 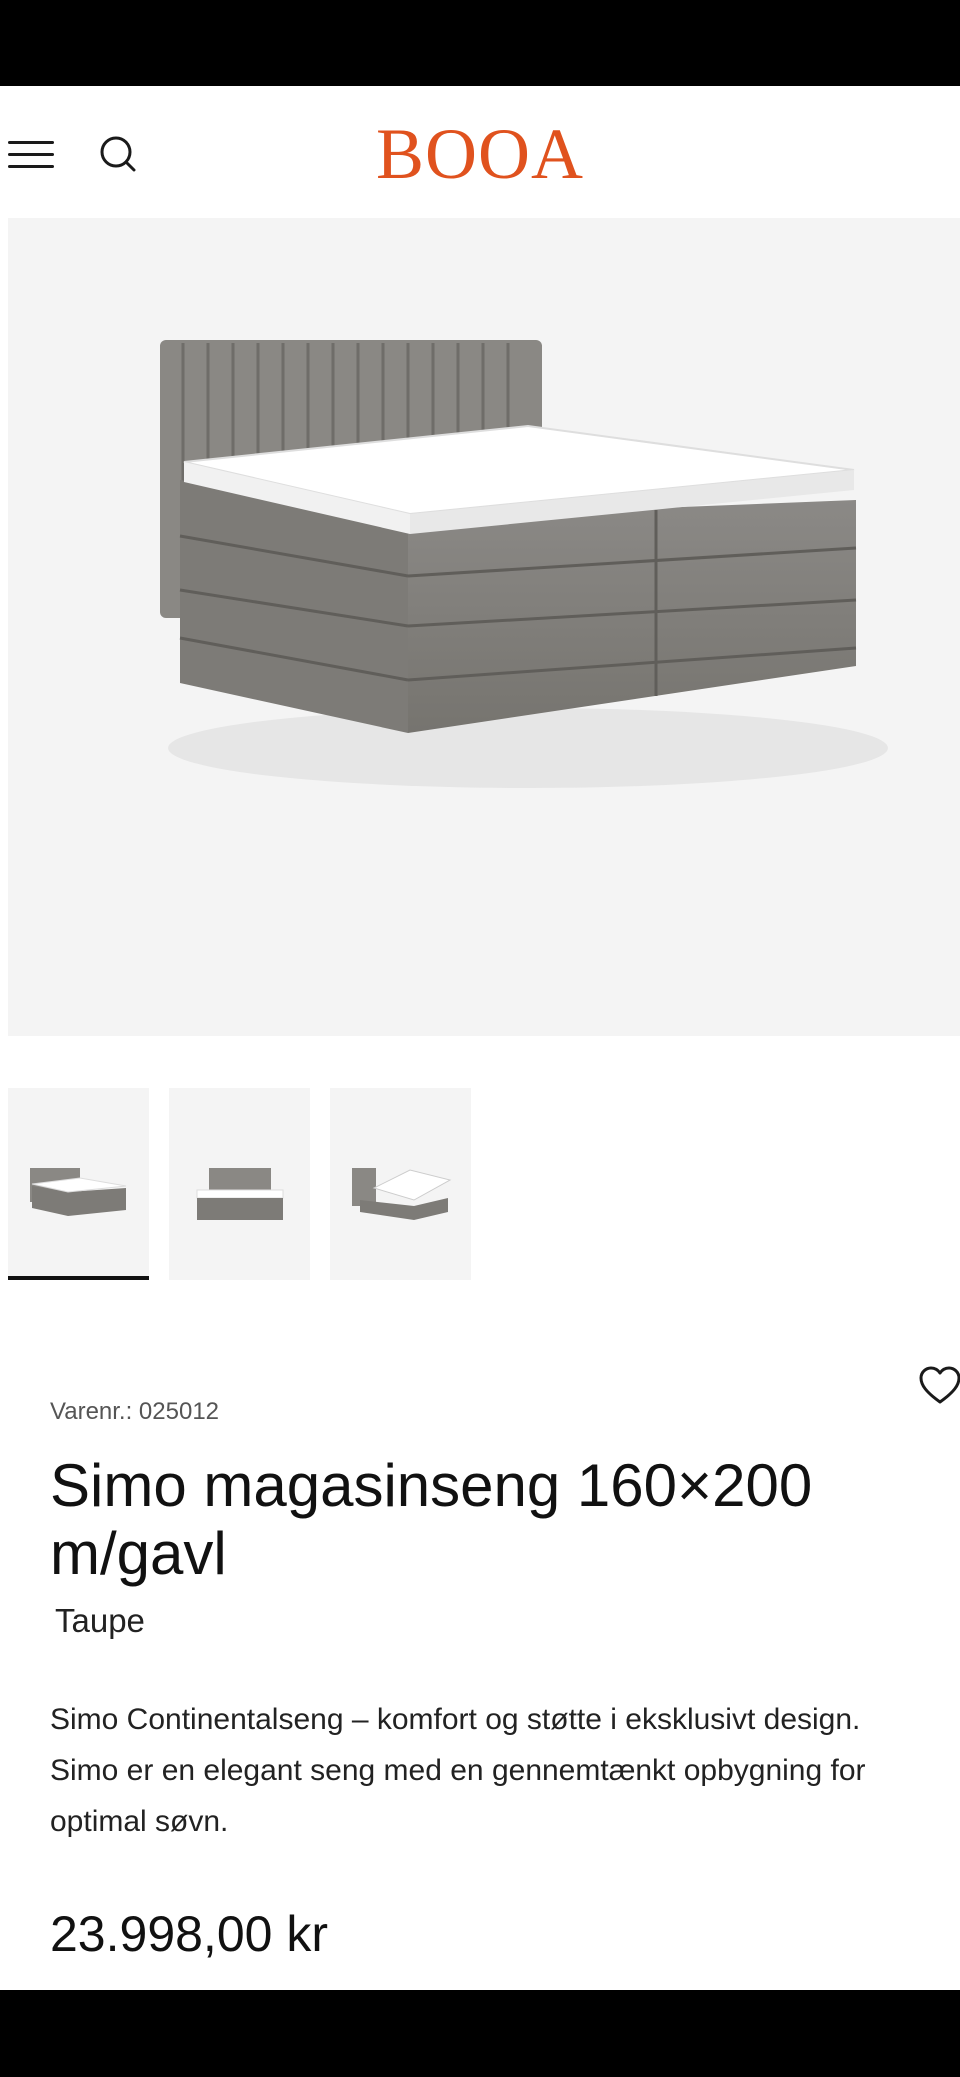 I want to click on brand-logo: BOOA, so click(x=480, y=154).